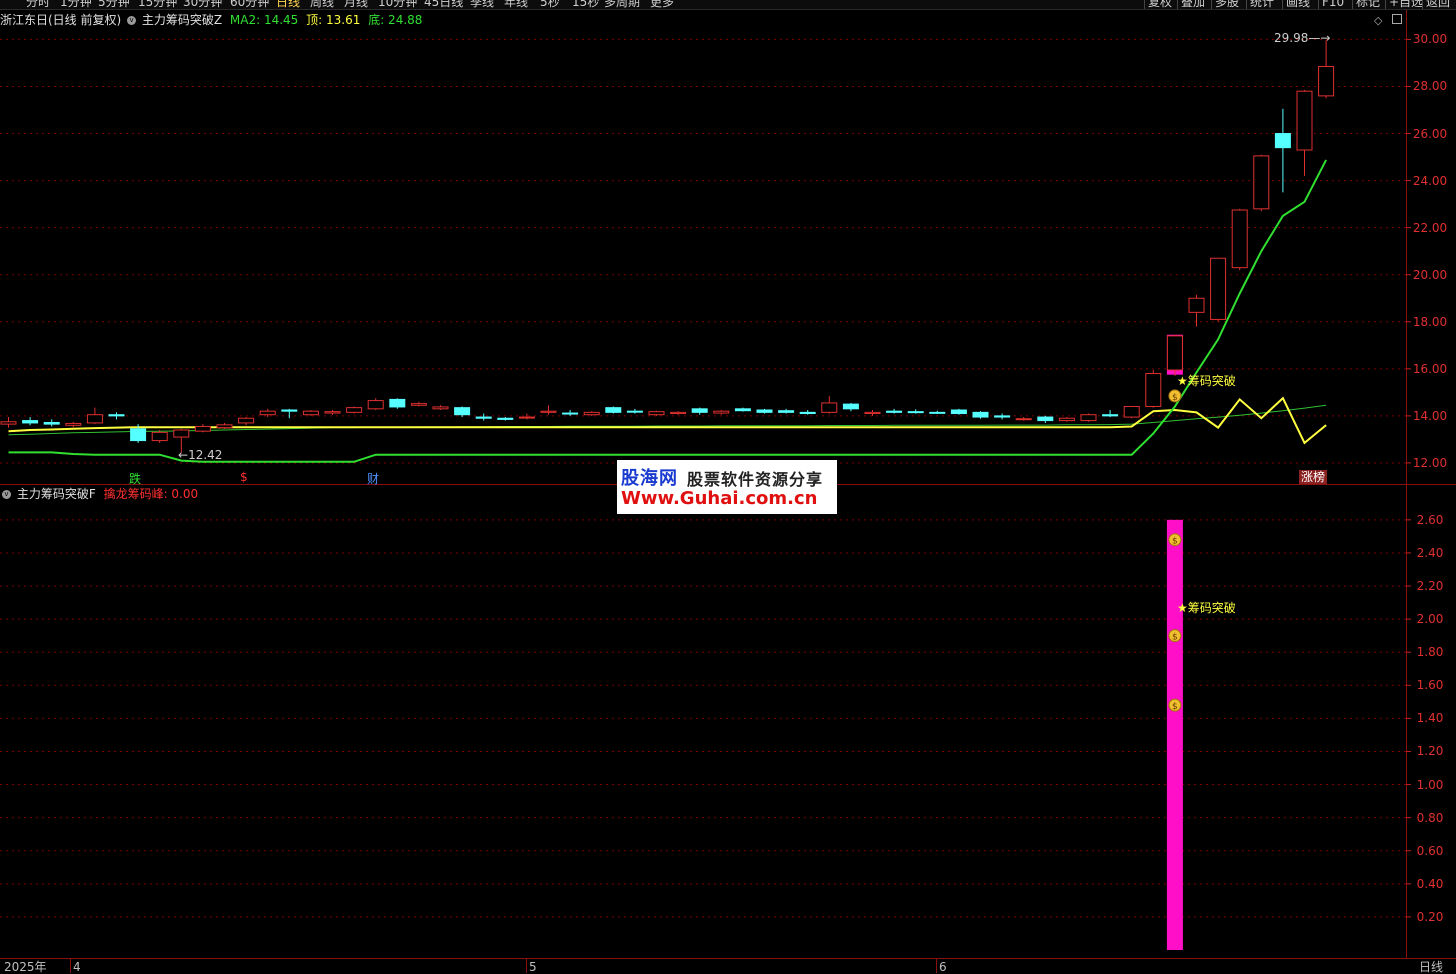 Image resolution: width=1456 pixels, height=974 pixels. I want to click on main-signal-label: ★筹码突破, so click(1206, 381).